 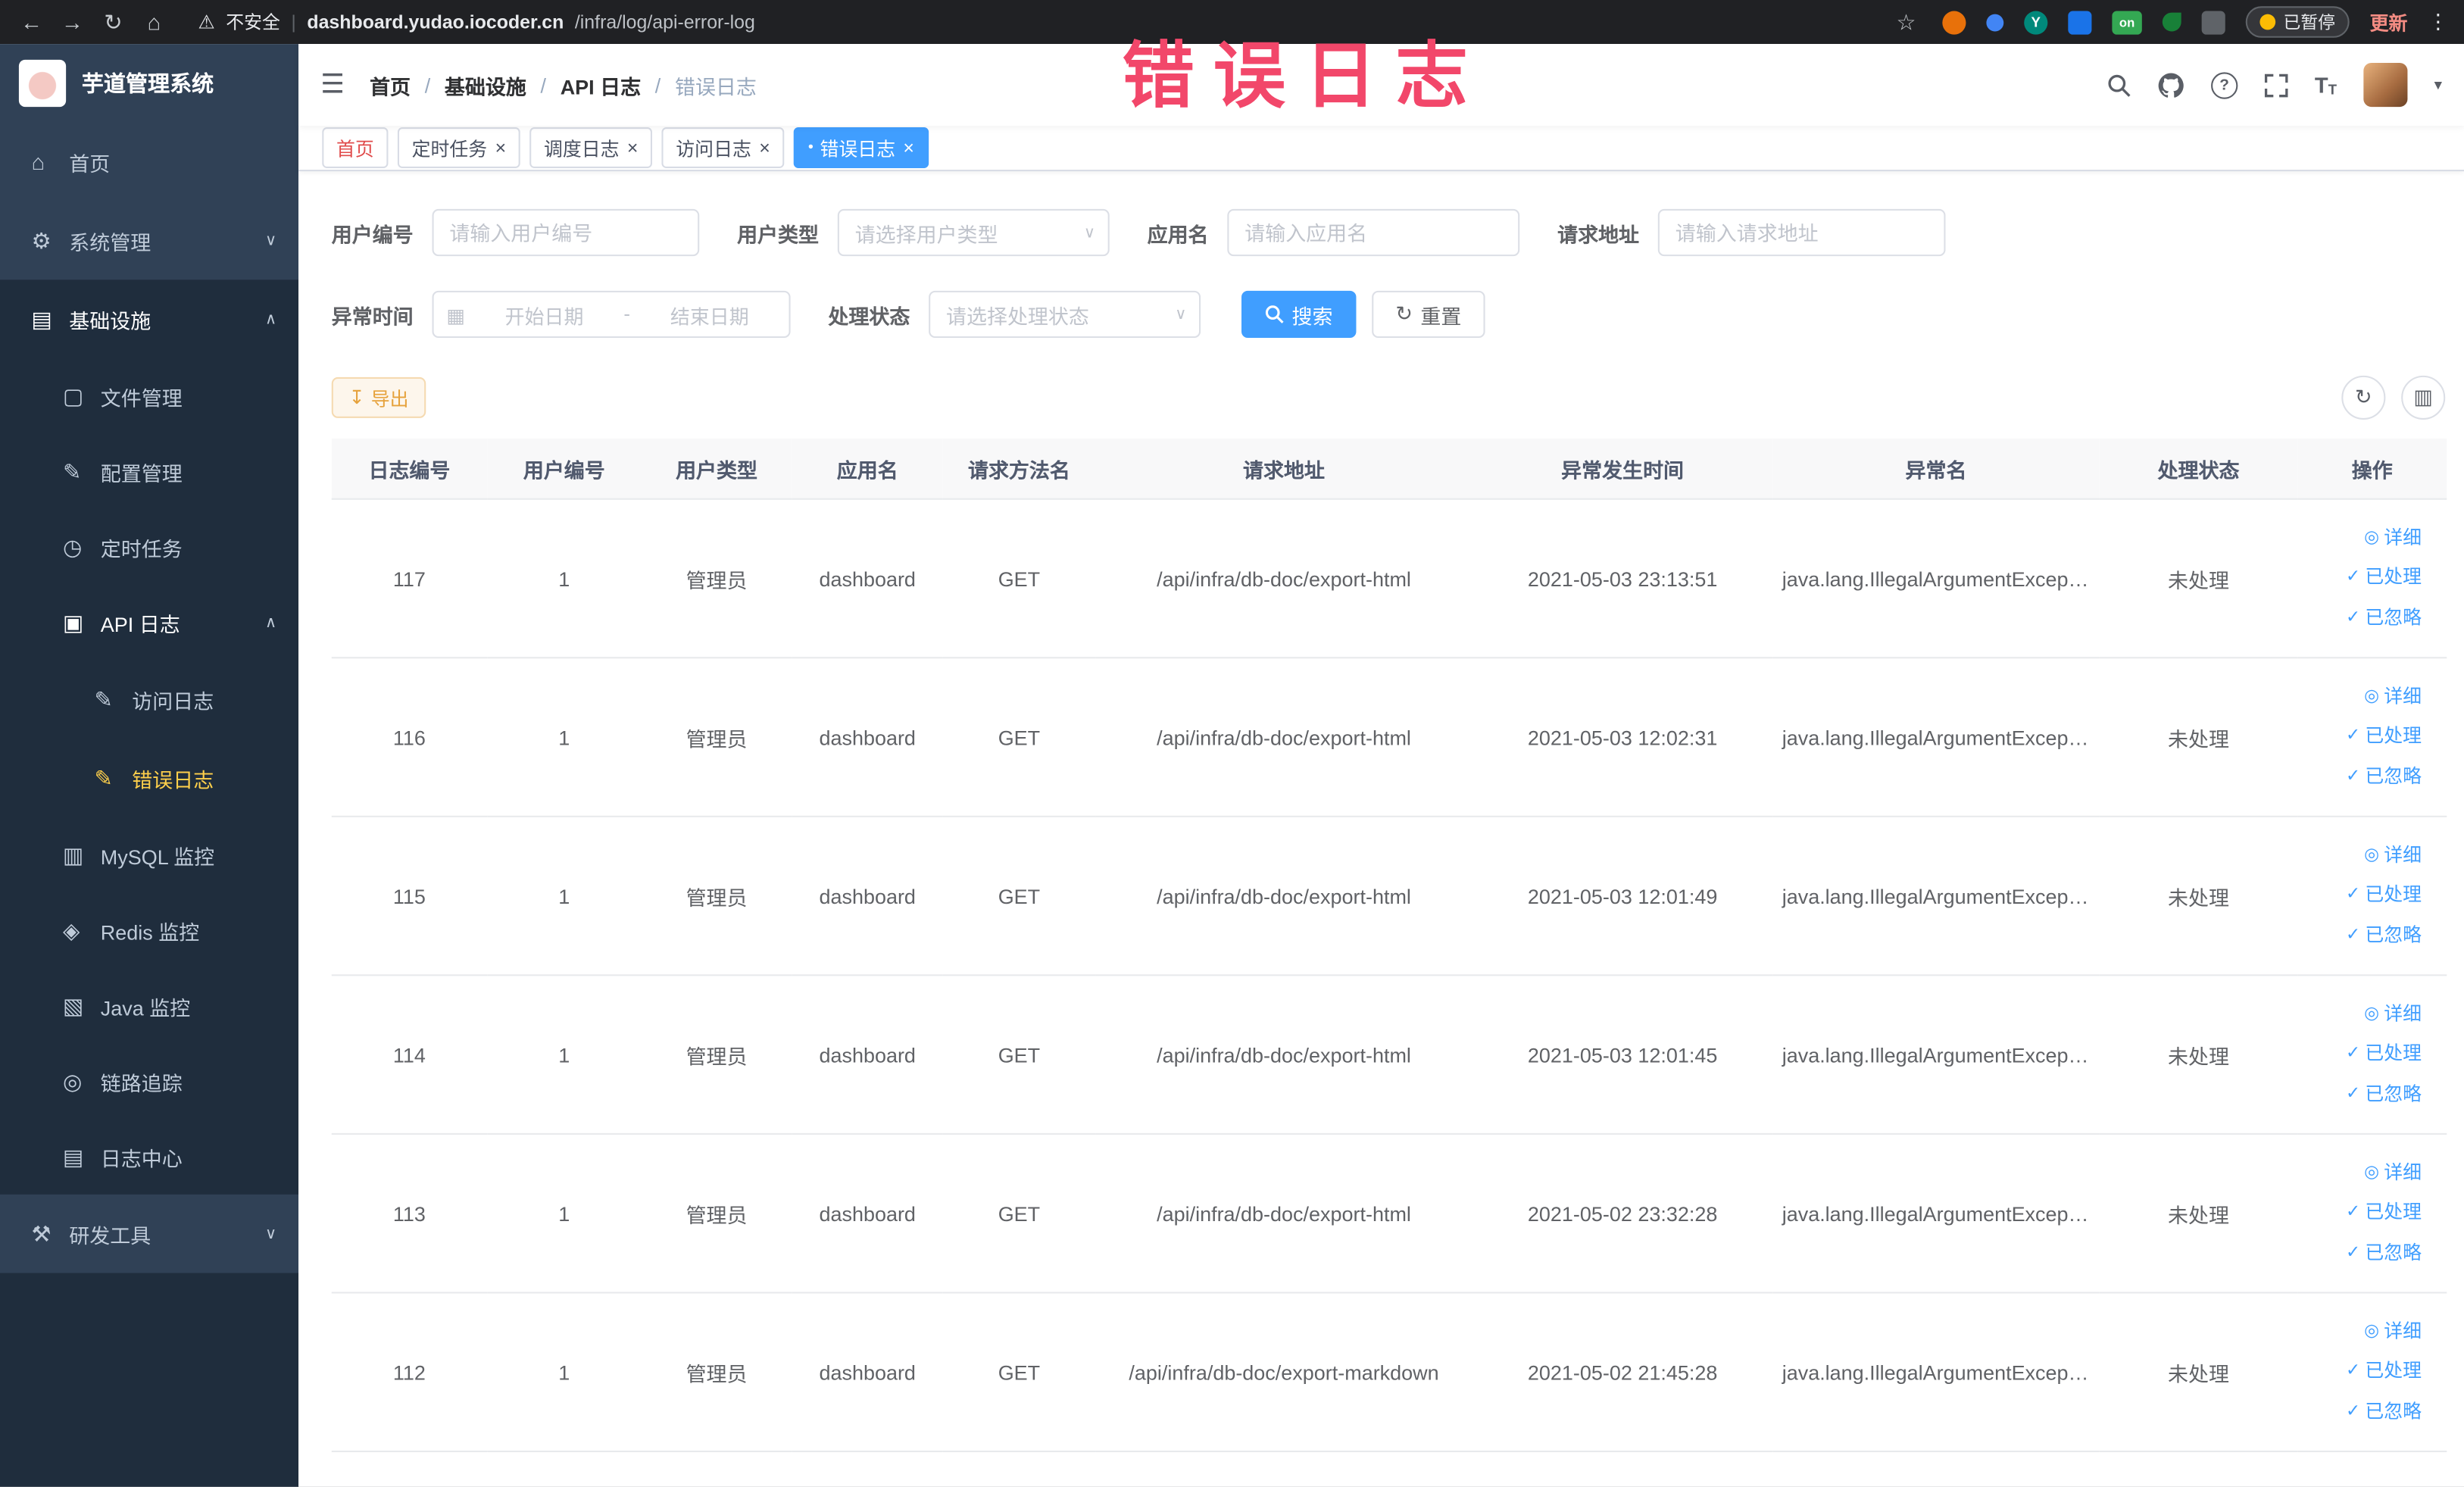 I want to click on paused-badge: 已暂停, so click(x=2297, y=22).